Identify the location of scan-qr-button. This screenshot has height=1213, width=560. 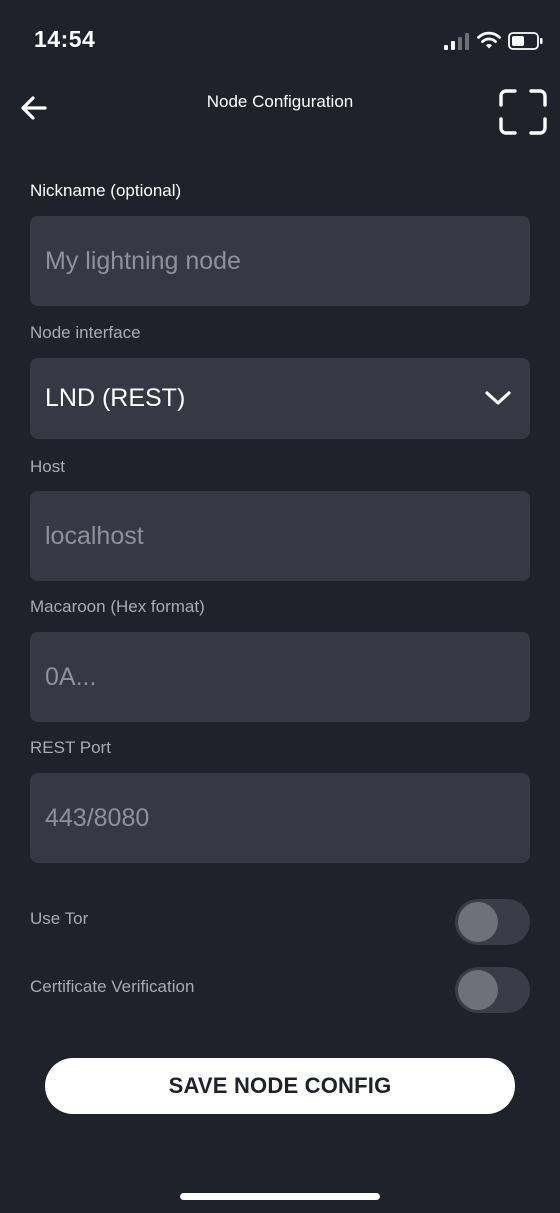
(523, 112).